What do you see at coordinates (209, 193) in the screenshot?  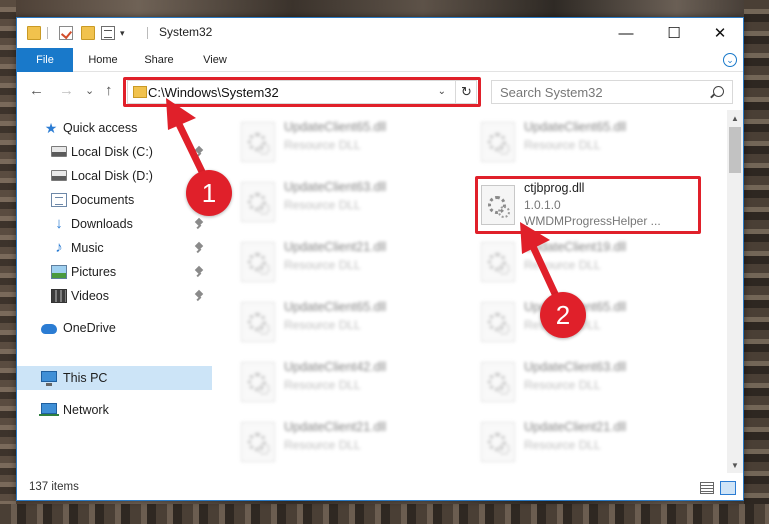 I see `step-1-badge: 1` at bounding box center [209, 193].